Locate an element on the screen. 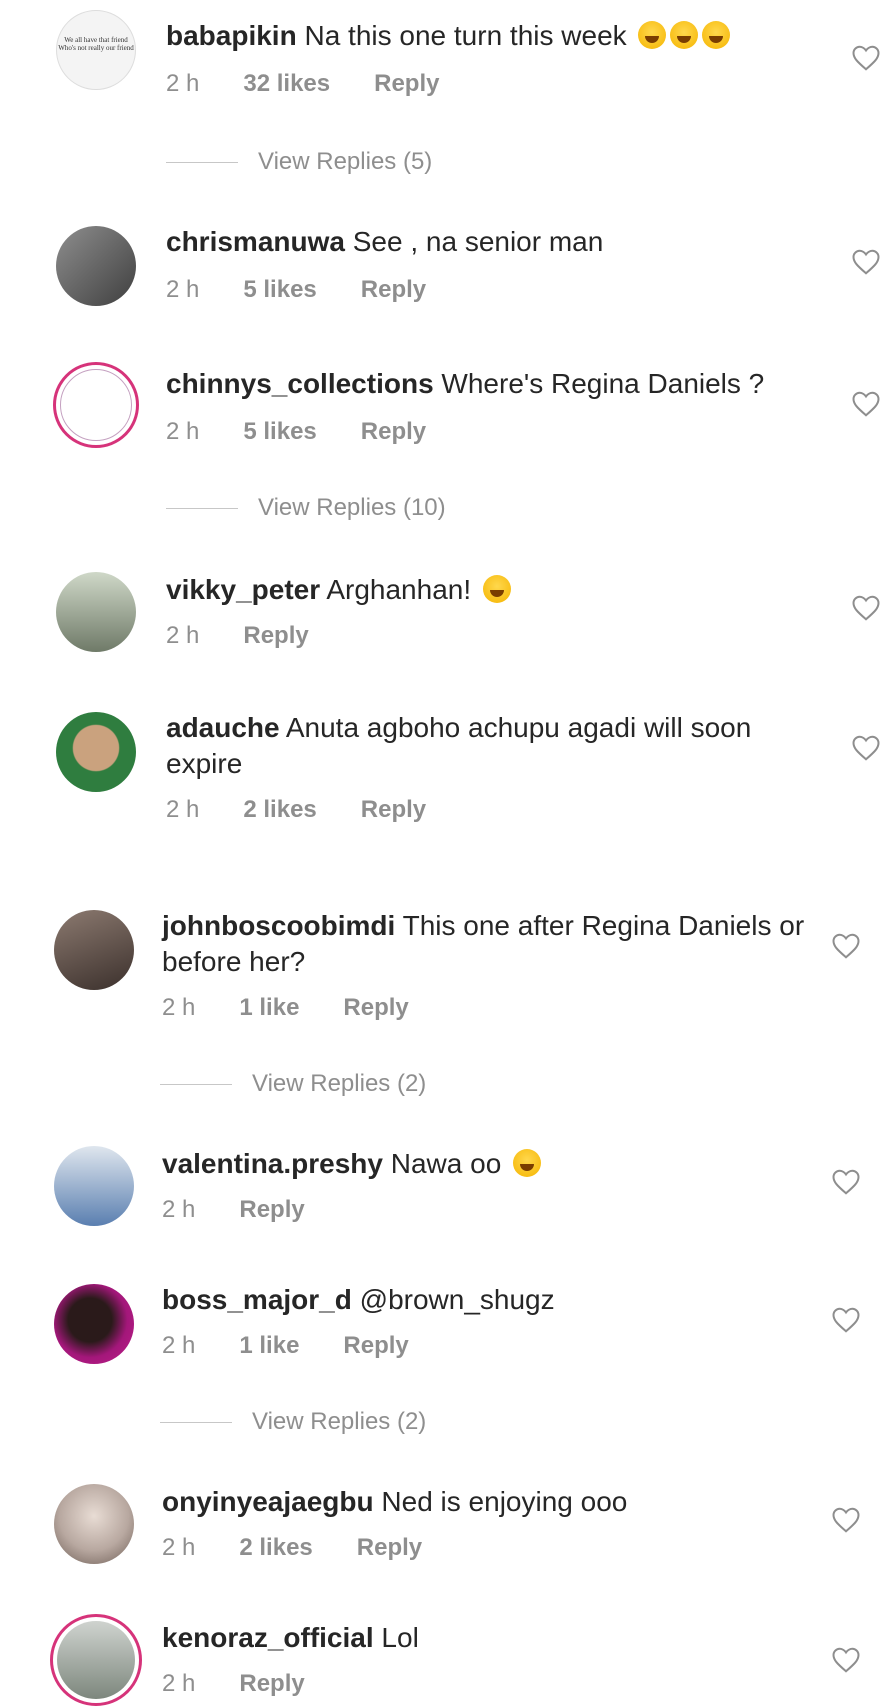 Image resolution: width=895 pixels, height=1706 pixels. comment-body: kenoraz_official Lol is located at coordinates (473, 1638).